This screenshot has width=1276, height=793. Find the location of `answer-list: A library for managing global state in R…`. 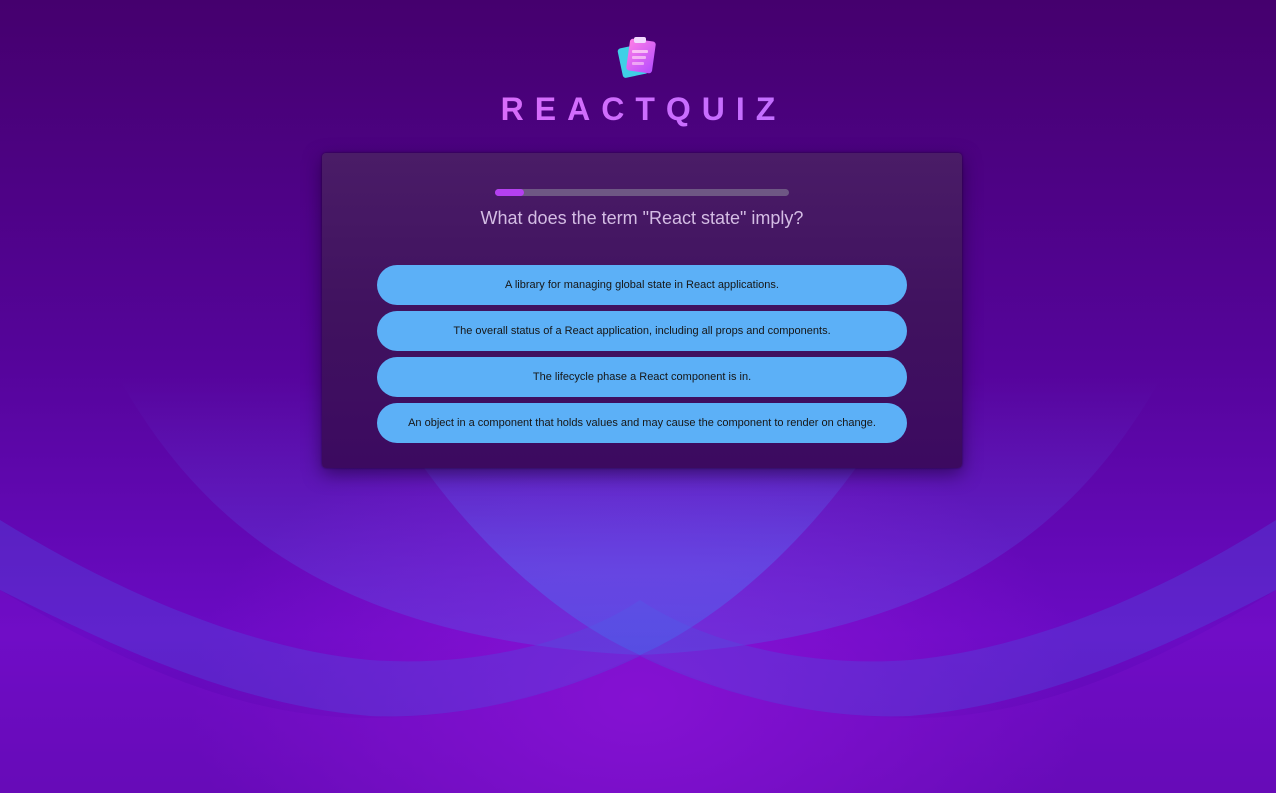

answer-list: A library for managing global state in R… is located at coordinates (642, 357).